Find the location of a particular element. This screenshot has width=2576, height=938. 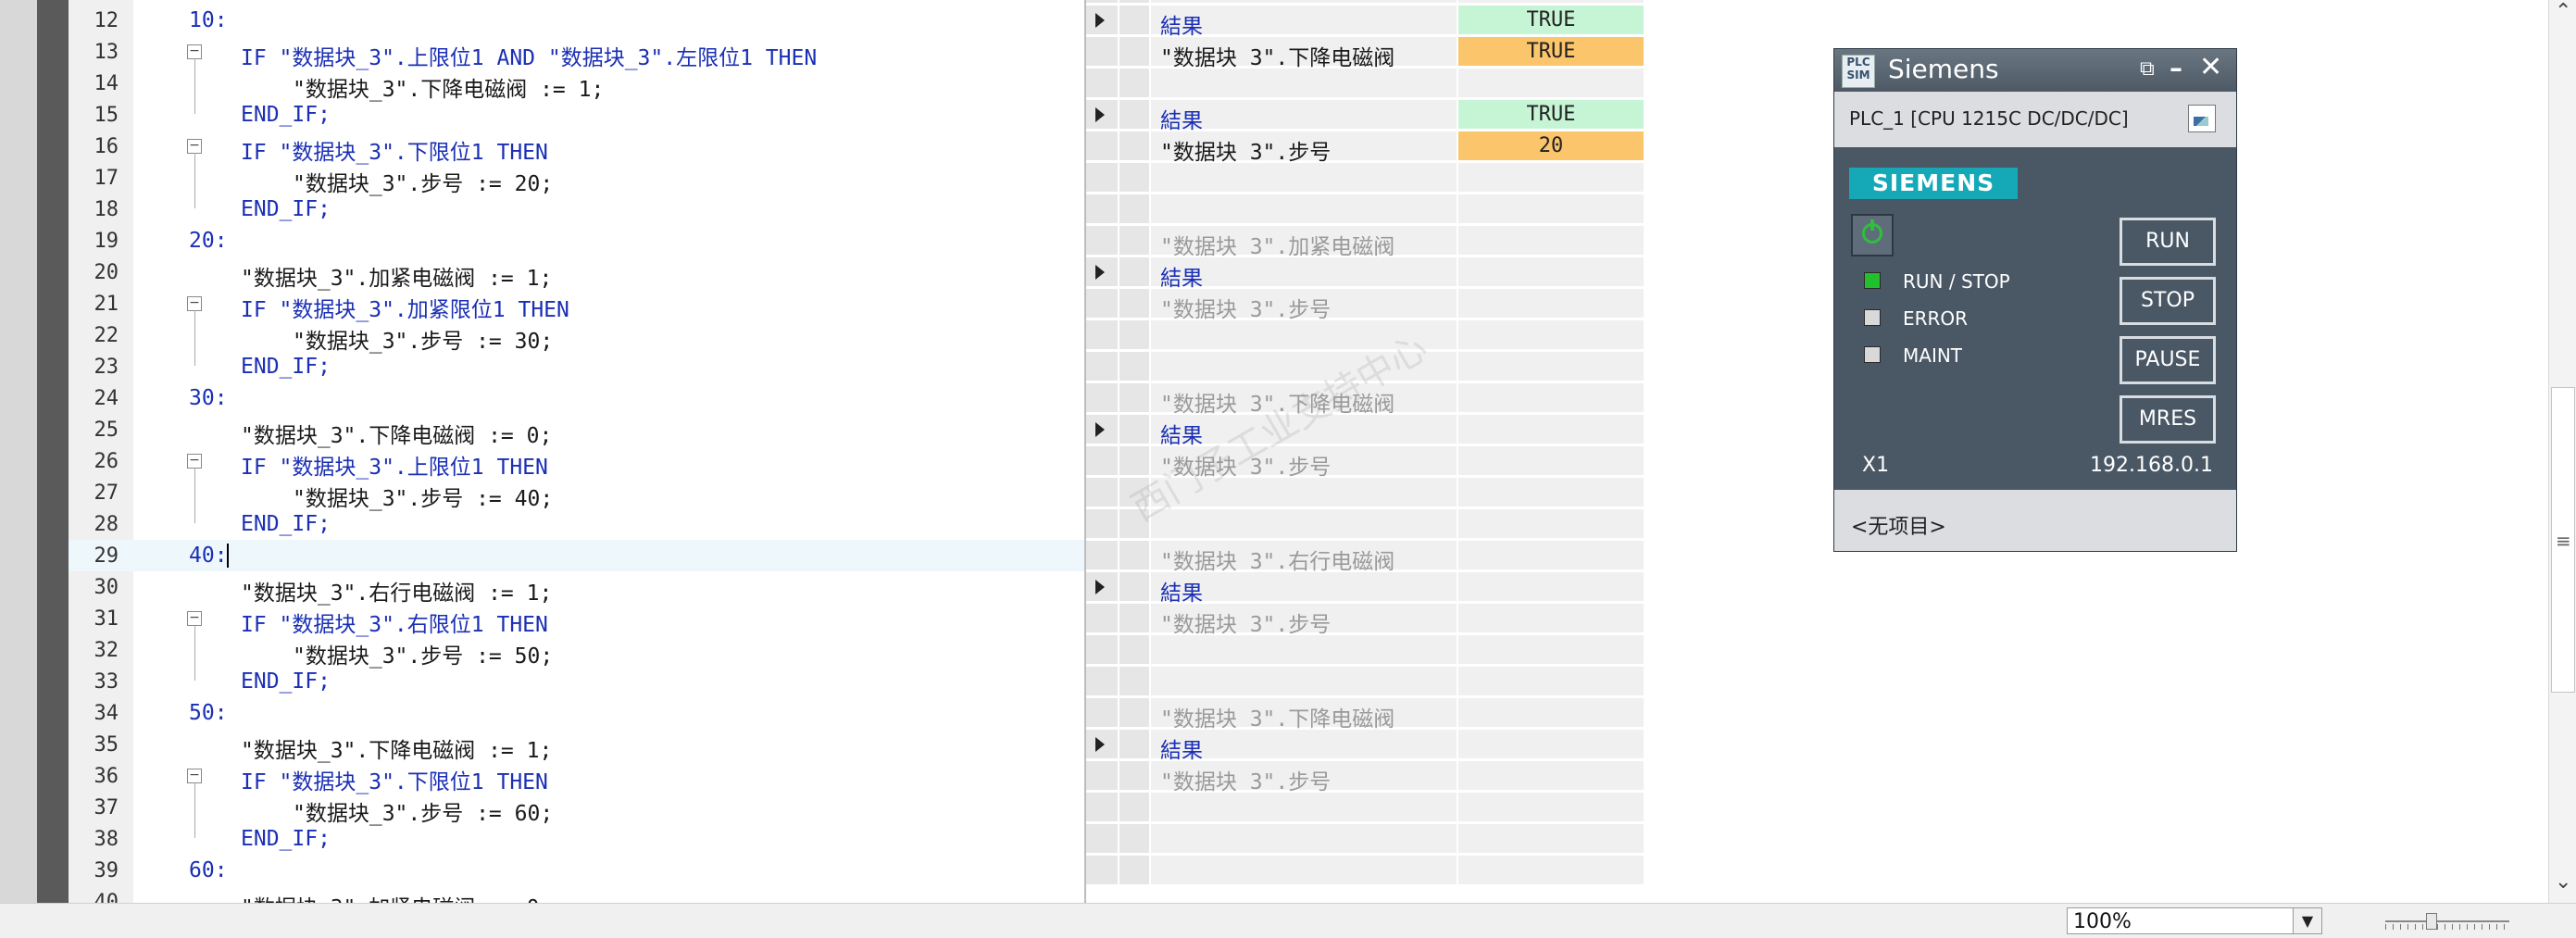

scroll-up-icon: ⌃ is located at coordinates (2563, 11).